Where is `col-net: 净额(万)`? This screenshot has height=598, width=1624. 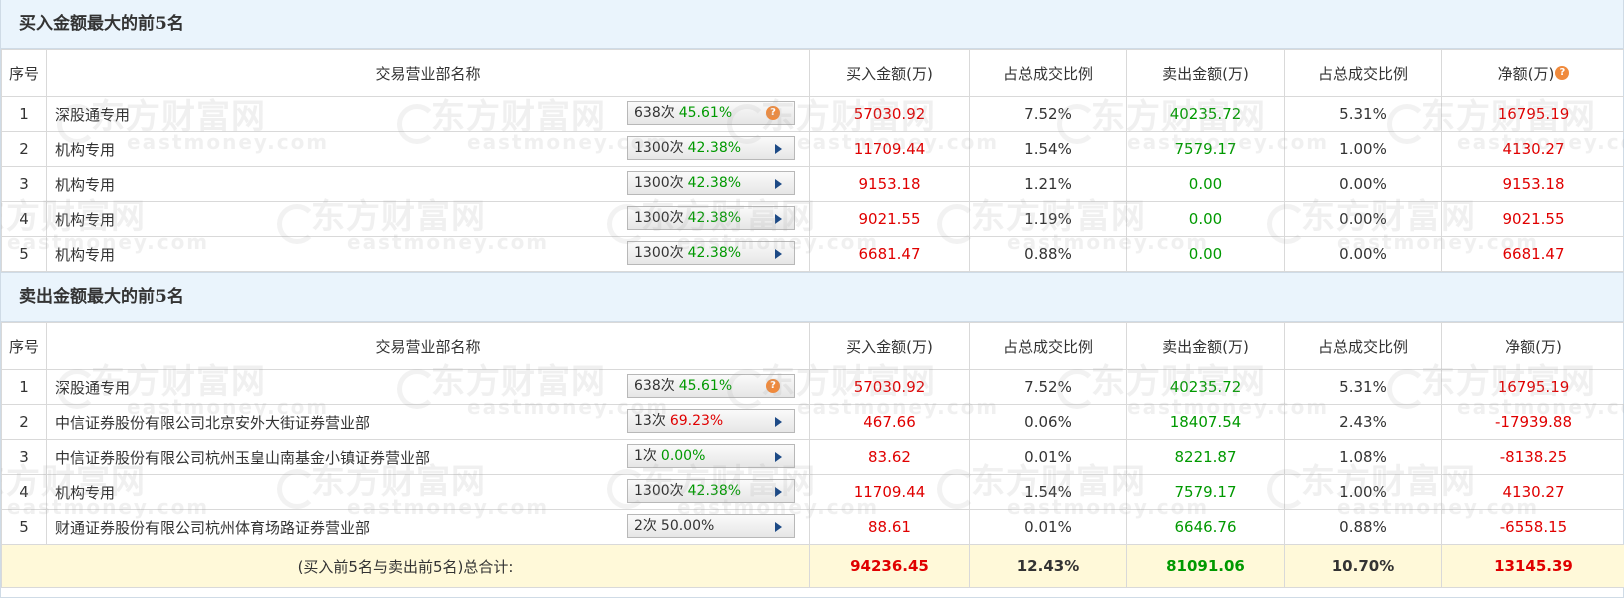
col-net: 净额(万) is located at coordinates (1532, 346).